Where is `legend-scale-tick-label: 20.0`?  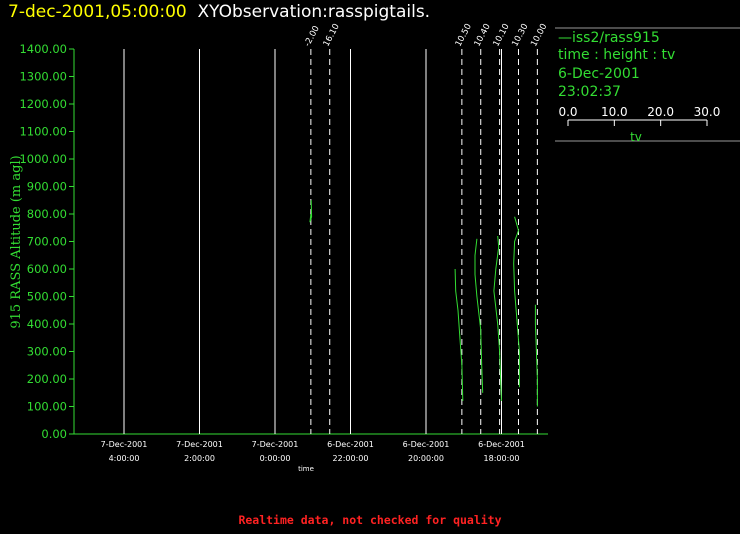
legend-scale-tick-label: 20.0 is located at coordinates (660, 112).